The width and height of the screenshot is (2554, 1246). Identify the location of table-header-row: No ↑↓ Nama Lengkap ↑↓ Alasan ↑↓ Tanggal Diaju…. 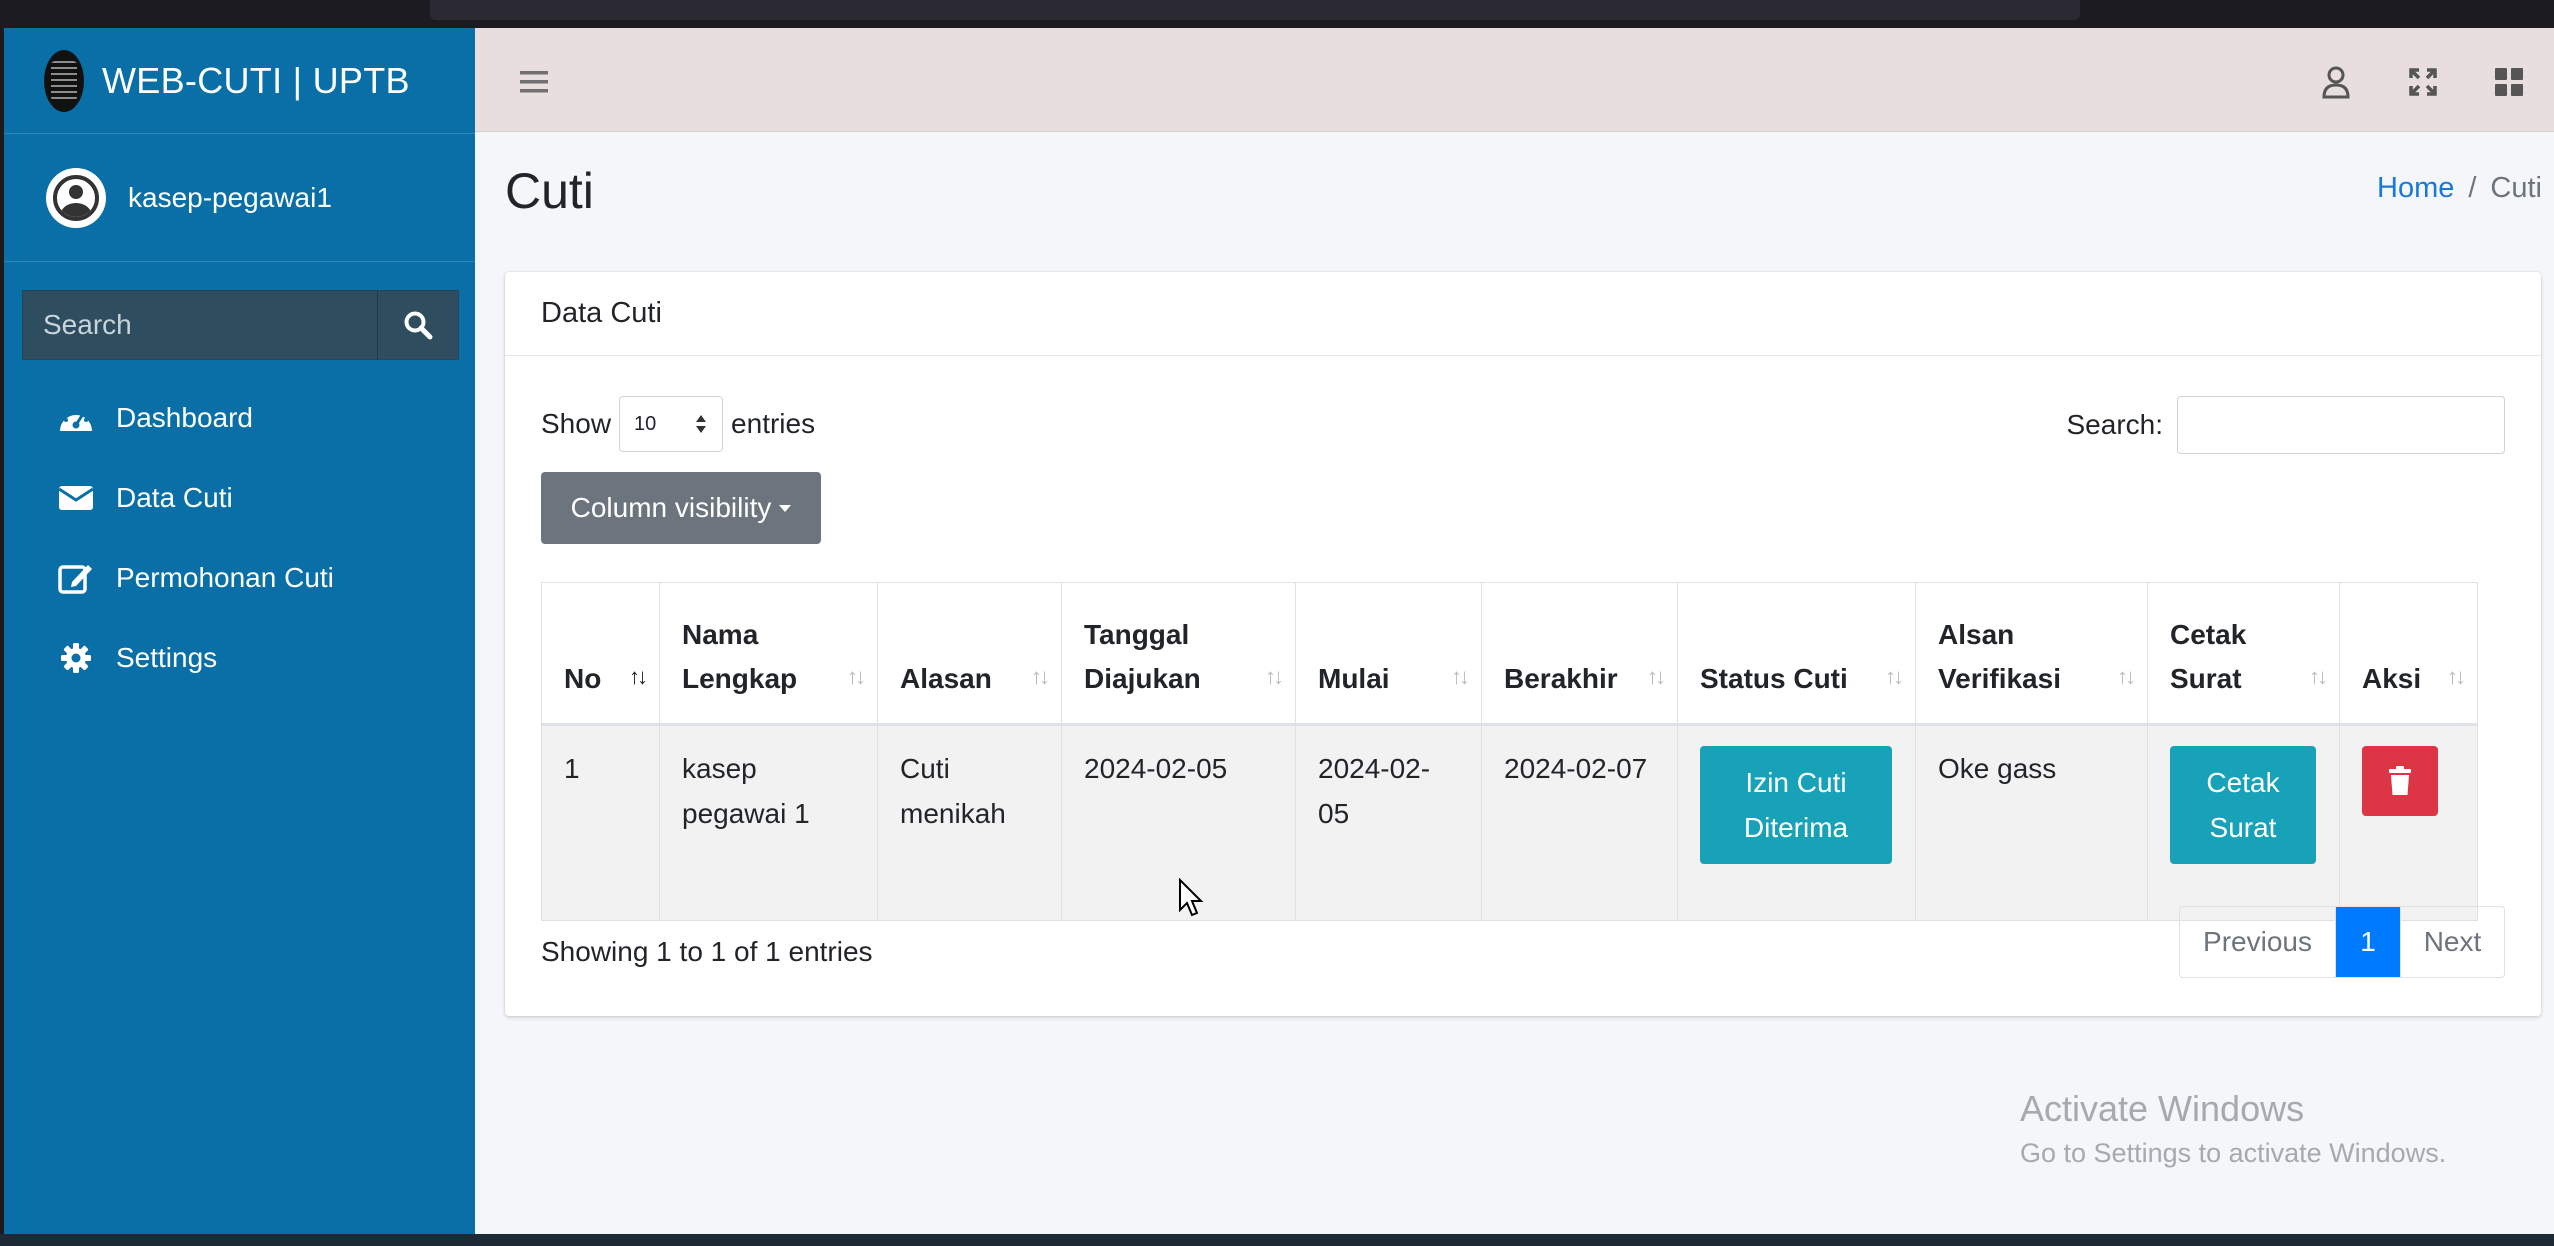
(1509, 653).